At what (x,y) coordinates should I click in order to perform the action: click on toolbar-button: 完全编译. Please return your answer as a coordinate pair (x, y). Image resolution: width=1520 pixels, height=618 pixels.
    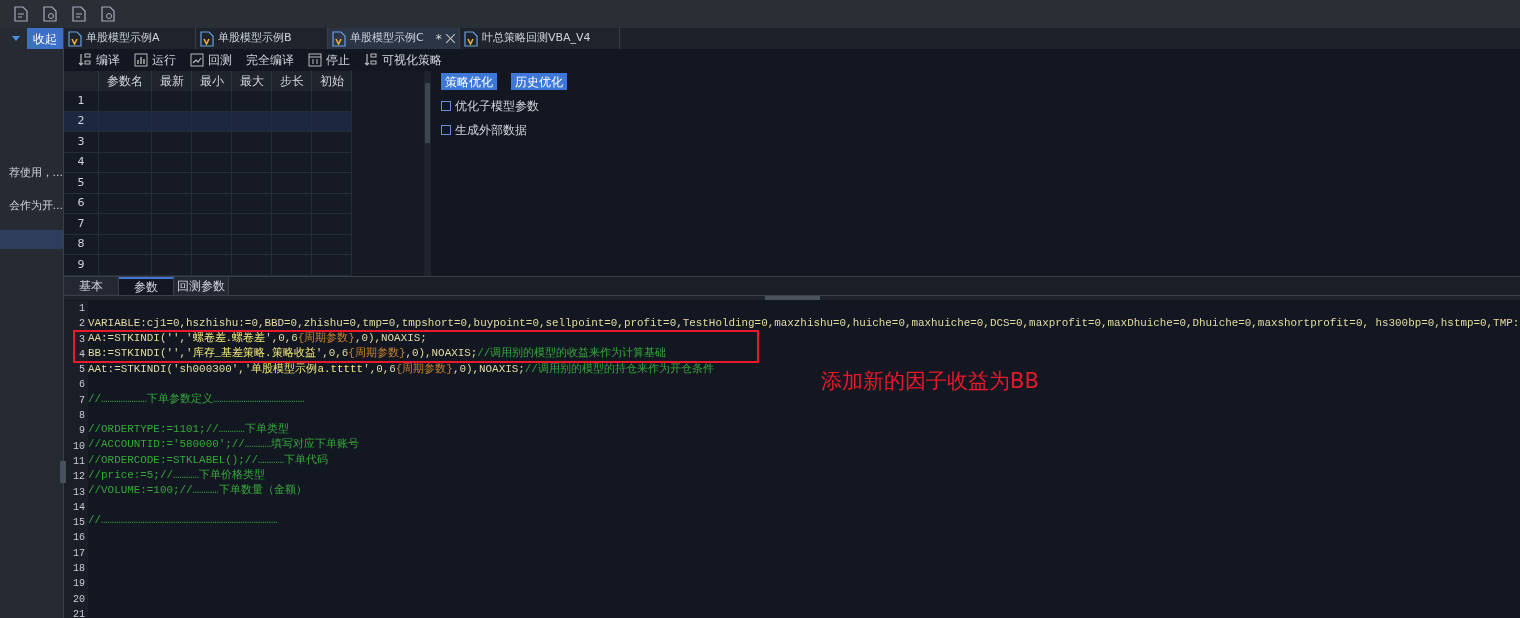
    Looking at the image, I should click on (270, 60).